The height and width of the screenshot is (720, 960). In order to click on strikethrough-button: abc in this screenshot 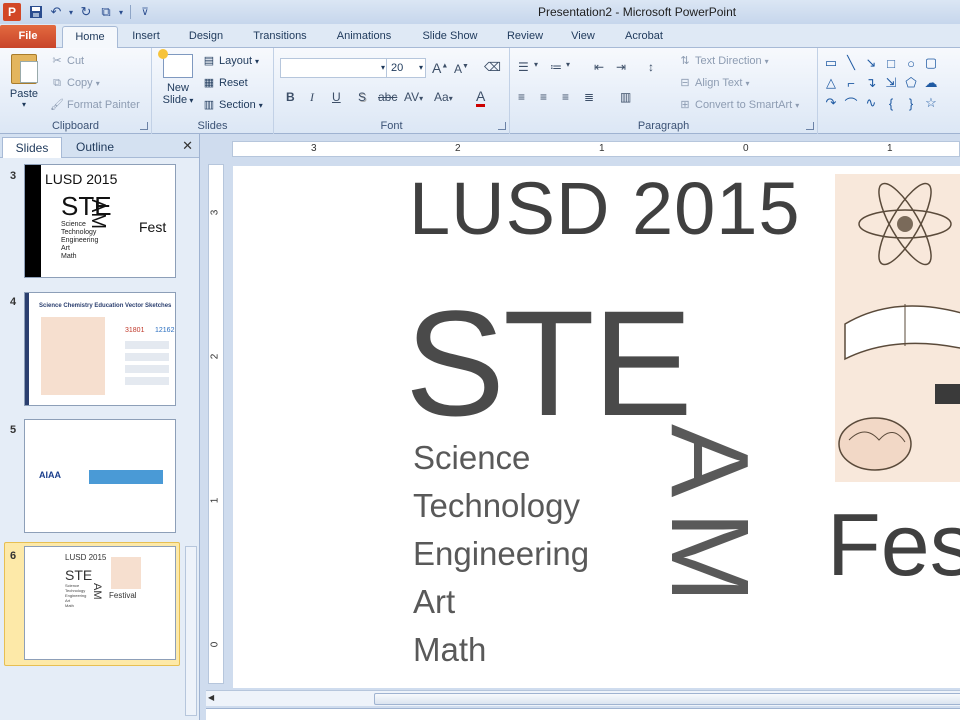, I will do `click(387, 97)`.